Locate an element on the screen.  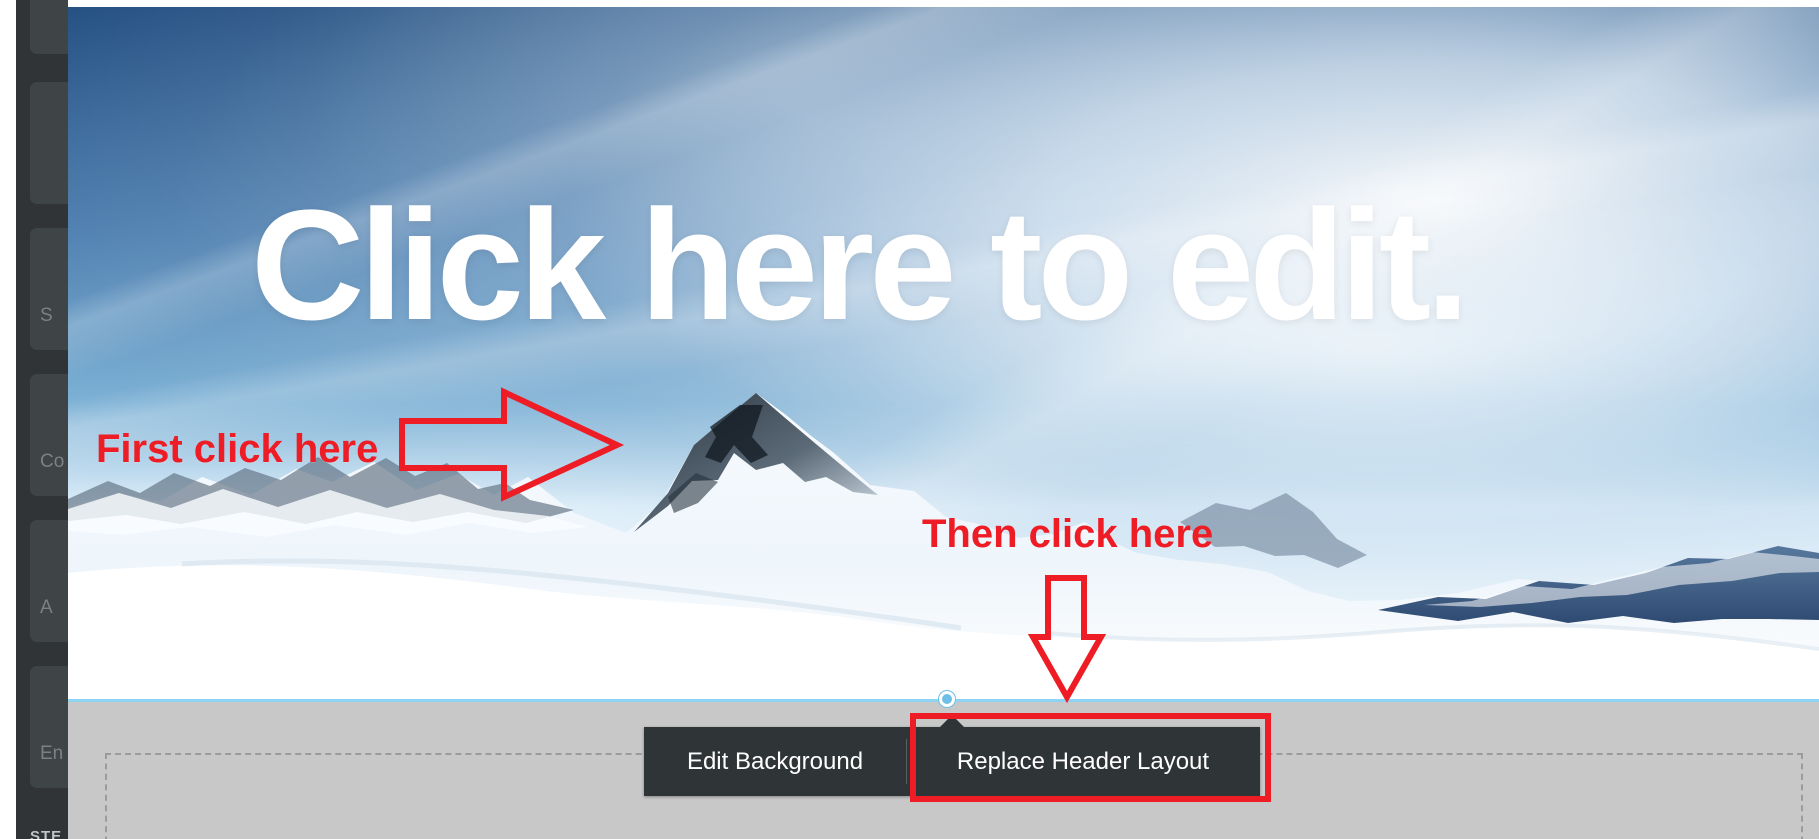
circle-handle-icon is located at coordinates (947, 699).